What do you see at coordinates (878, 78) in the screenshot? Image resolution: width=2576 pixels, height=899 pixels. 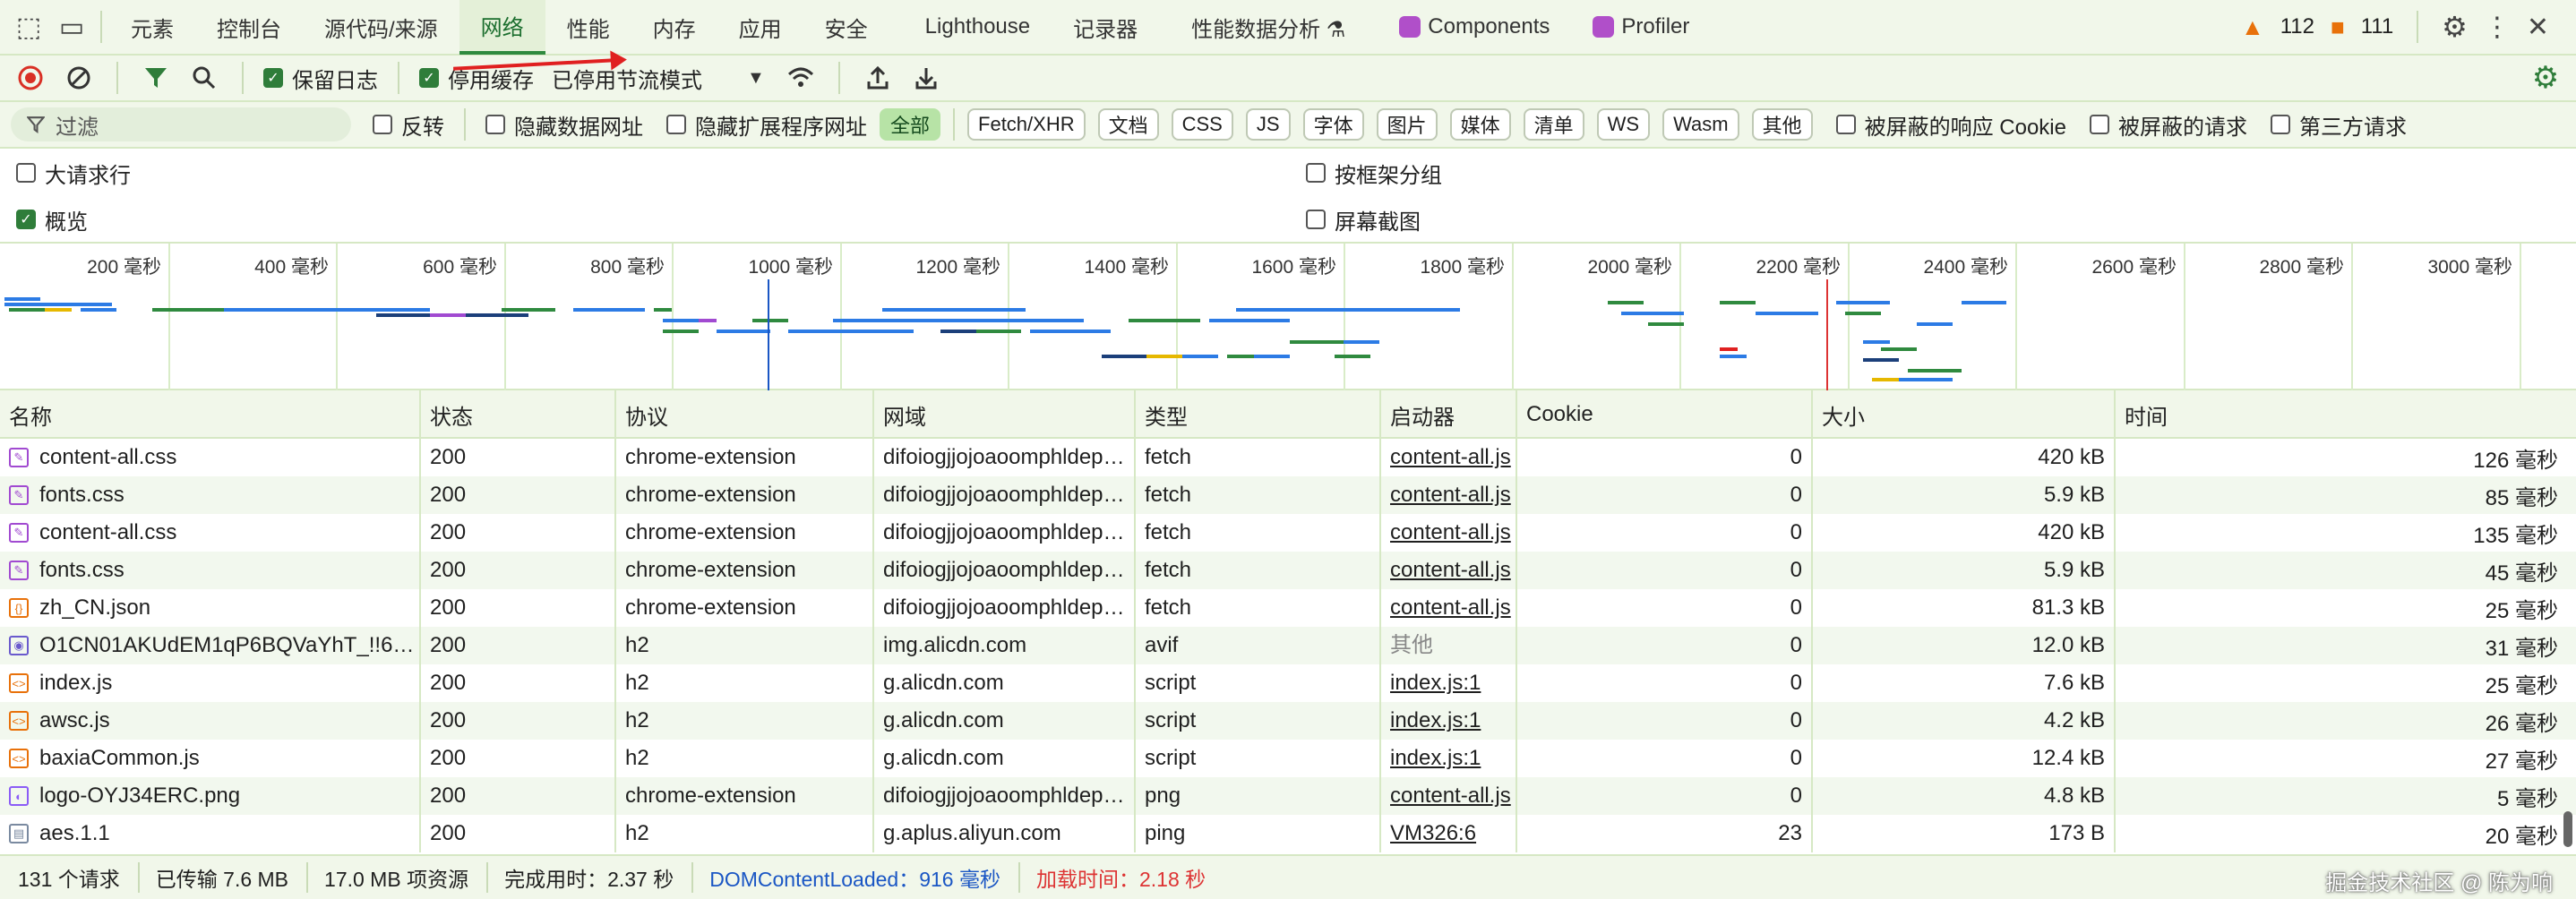 I see `import-har-icon` at bounding box center [878, 78].